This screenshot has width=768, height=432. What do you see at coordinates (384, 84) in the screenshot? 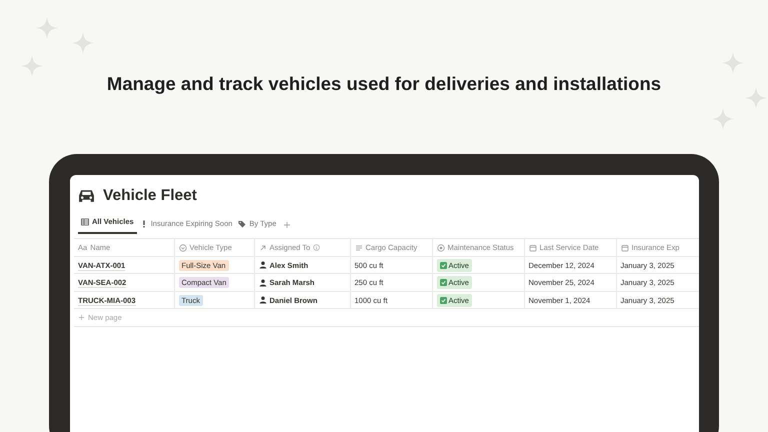
I see `headline: Manage and track vehicles used for deliveries and installations` at bounding box center [384, 84].